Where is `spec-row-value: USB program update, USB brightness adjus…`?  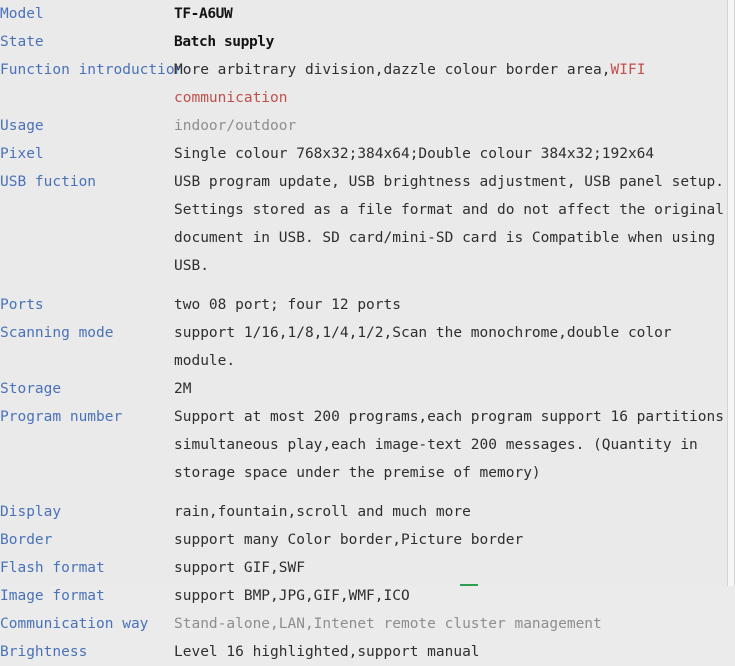 spec-row-value: USB program update, USB brightness adjus… is located at coordinates (451, 224).